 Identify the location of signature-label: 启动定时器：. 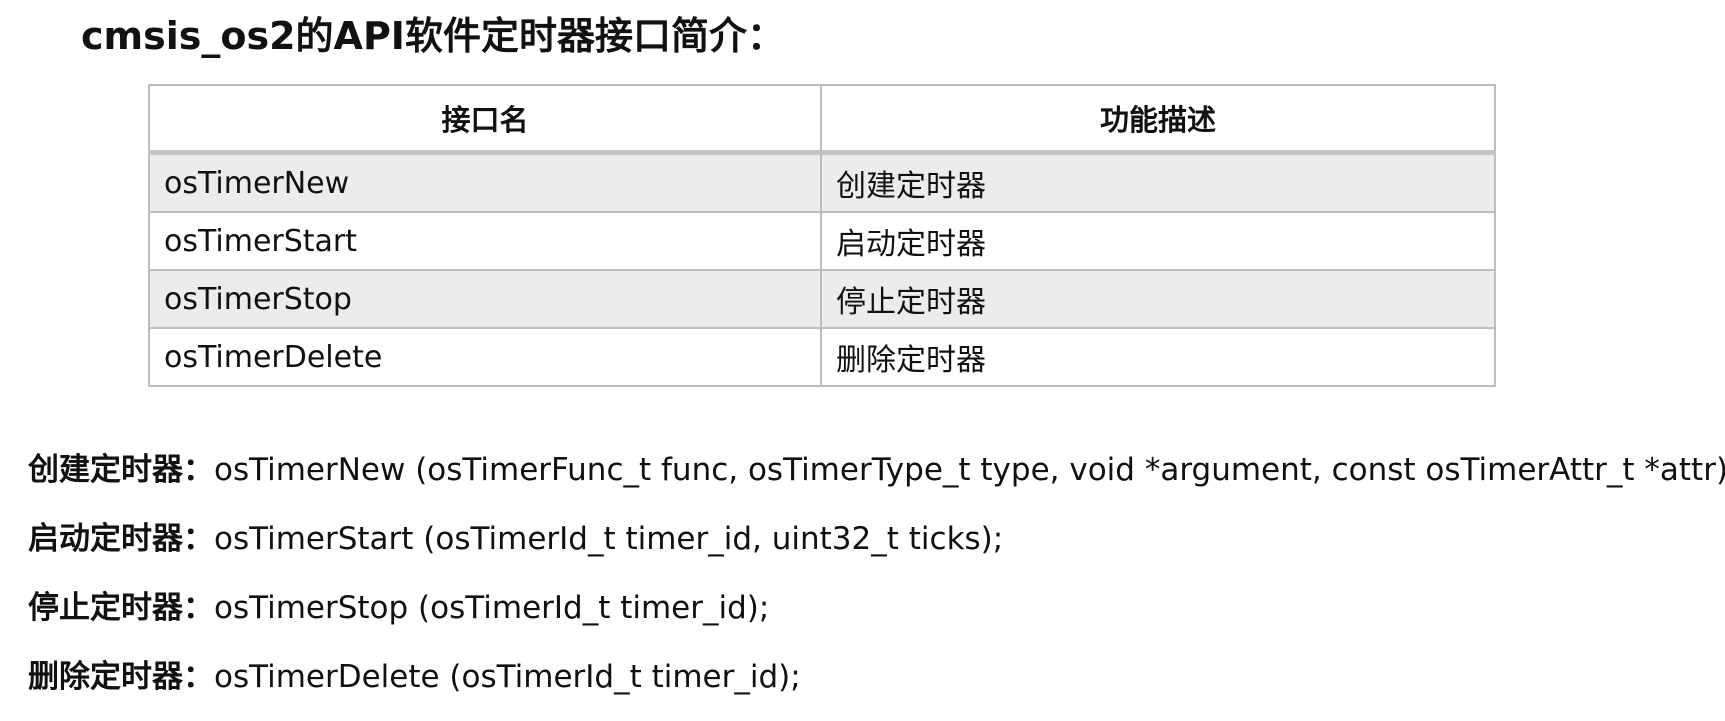
(121, 539).